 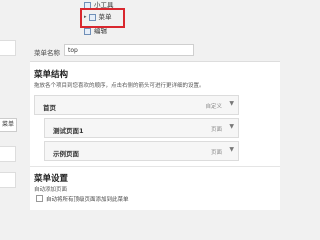 I want to click on submenu-item-editor: 编辑, so click(x=95, y=31).